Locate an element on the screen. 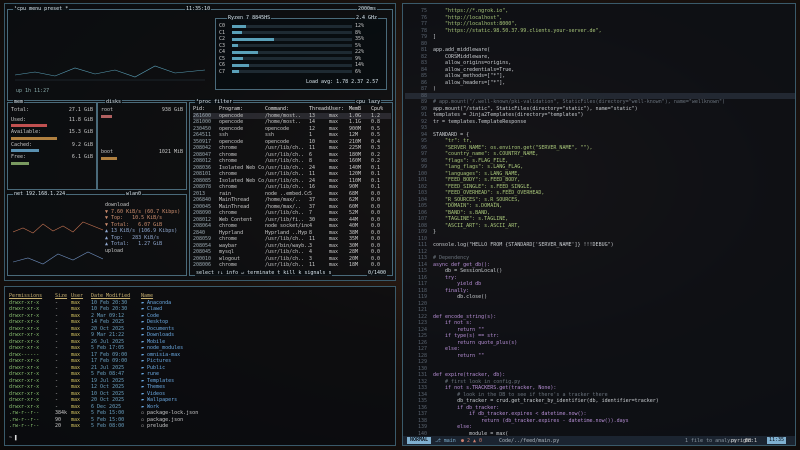 This screenshot has height=450, width=800. core-percent: 6% is located at coordinates (358, 71).